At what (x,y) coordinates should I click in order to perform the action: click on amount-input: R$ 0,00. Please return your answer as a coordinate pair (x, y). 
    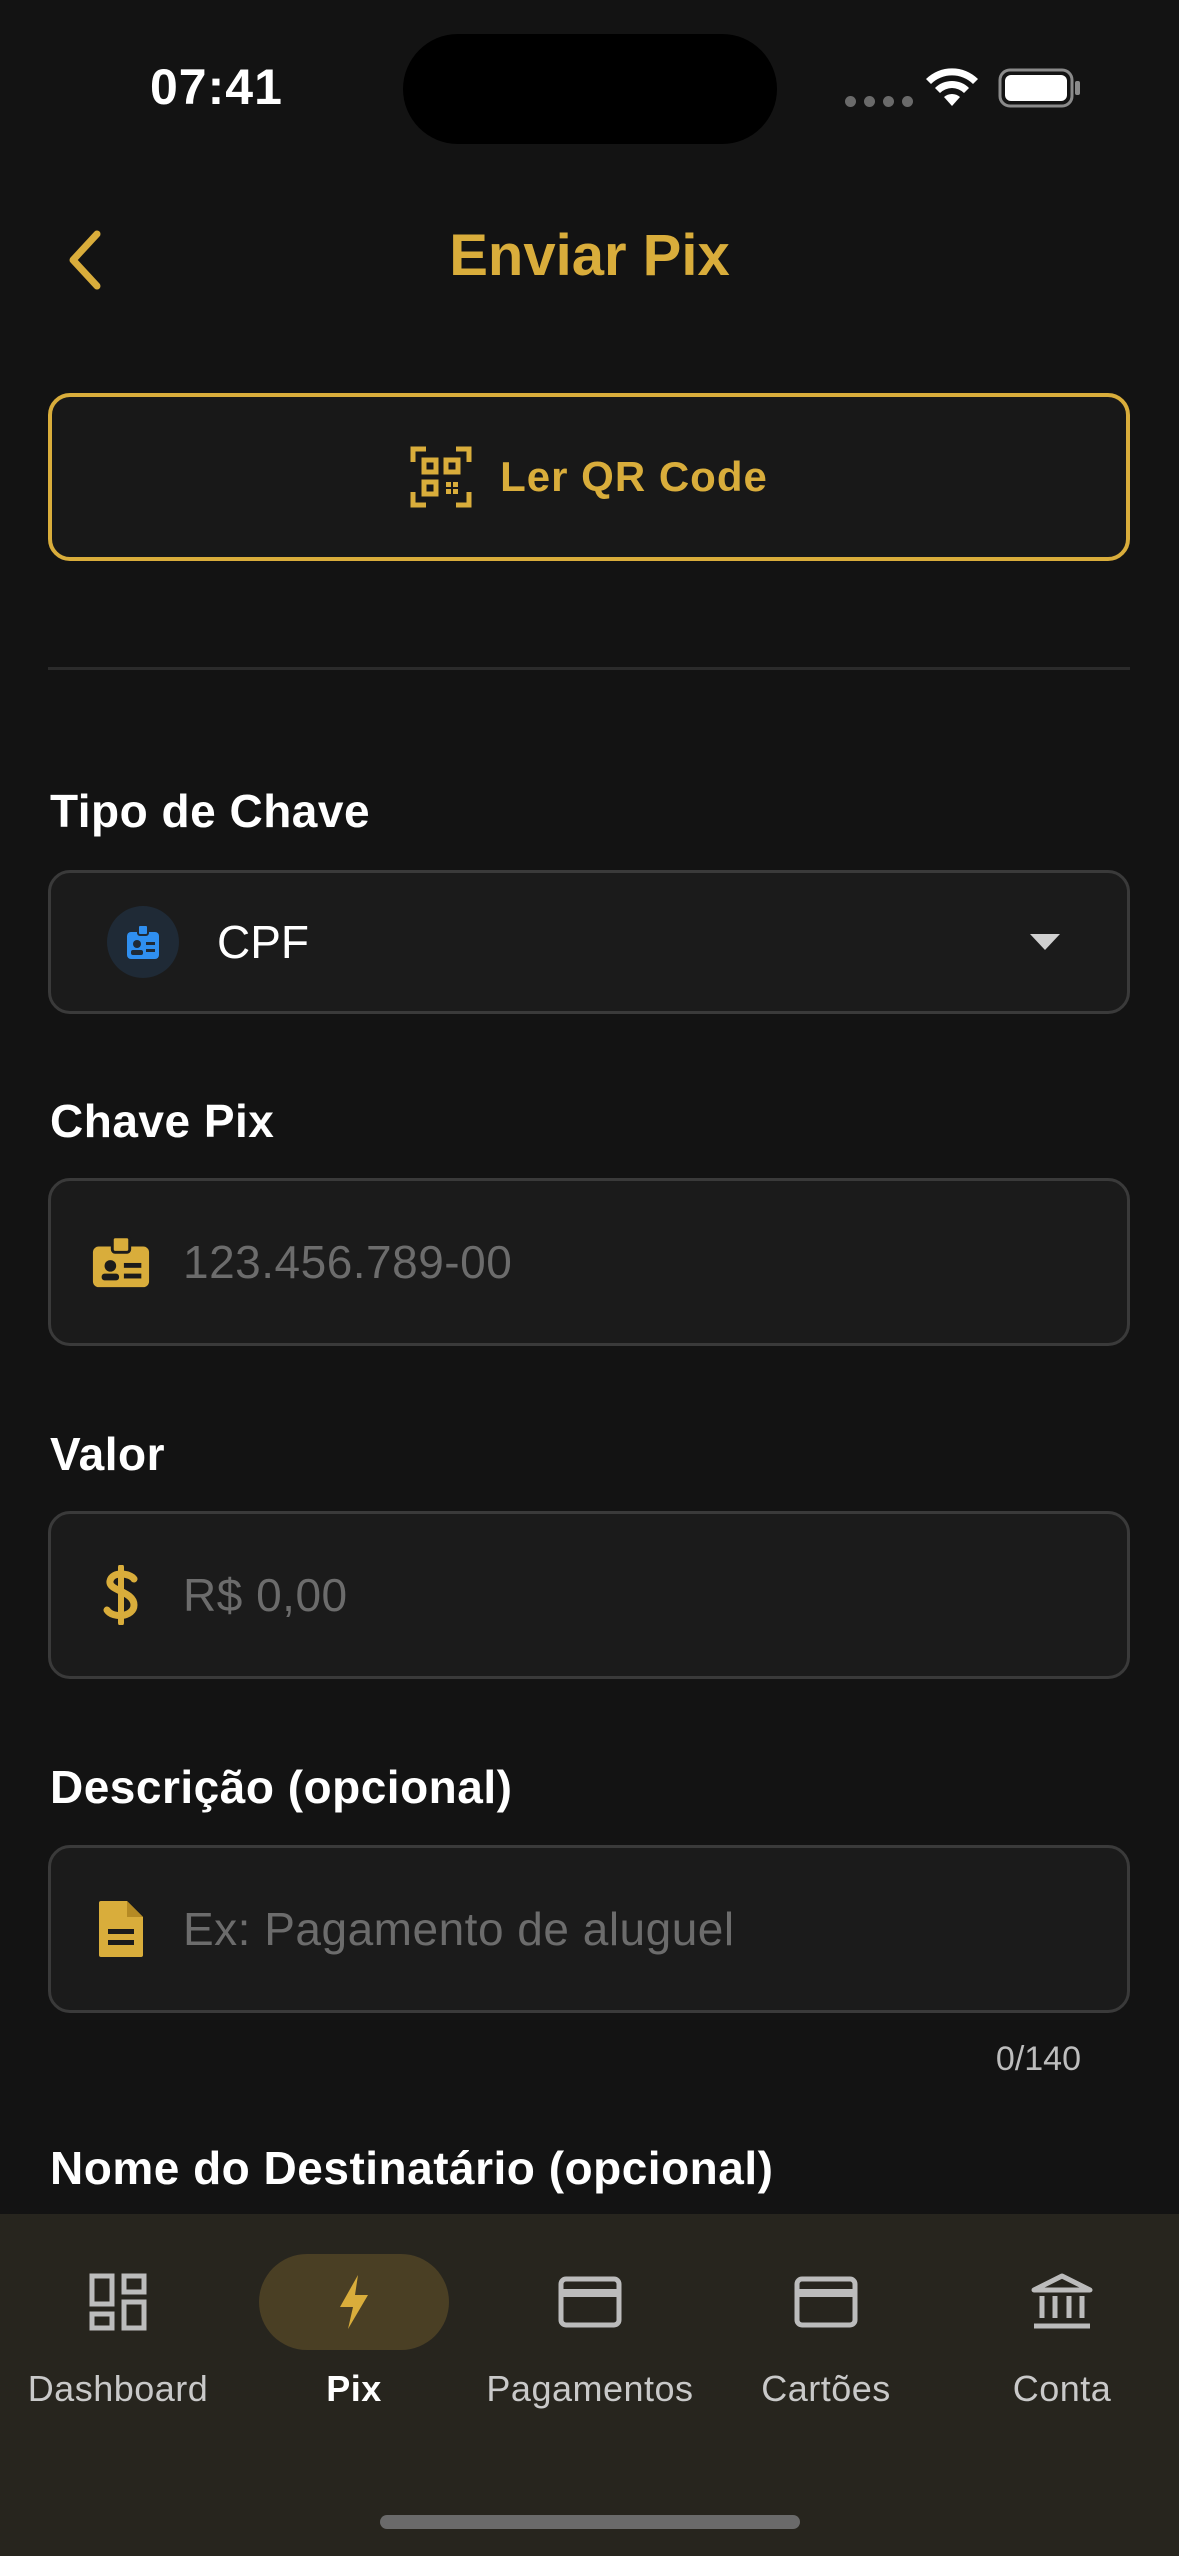
    Looking at the image, I should click on (589, 1595).